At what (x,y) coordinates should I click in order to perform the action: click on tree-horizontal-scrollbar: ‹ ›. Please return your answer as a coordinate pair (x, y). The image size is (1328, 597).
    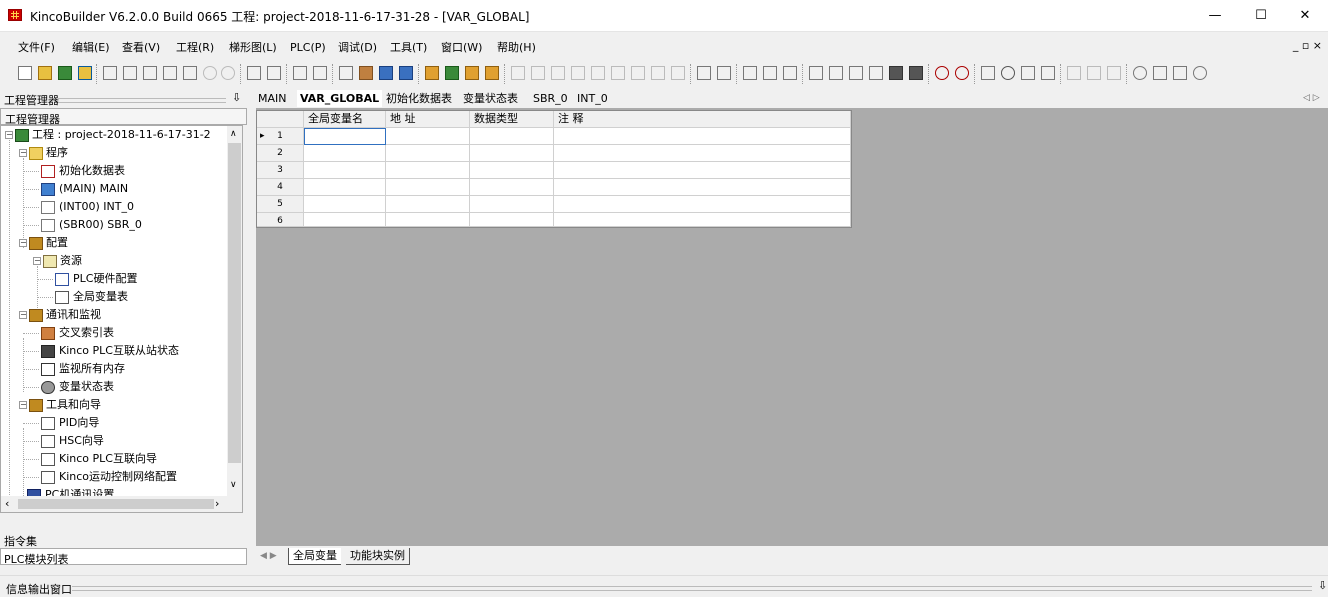
    Looking at the image, I should click on (121, 504).